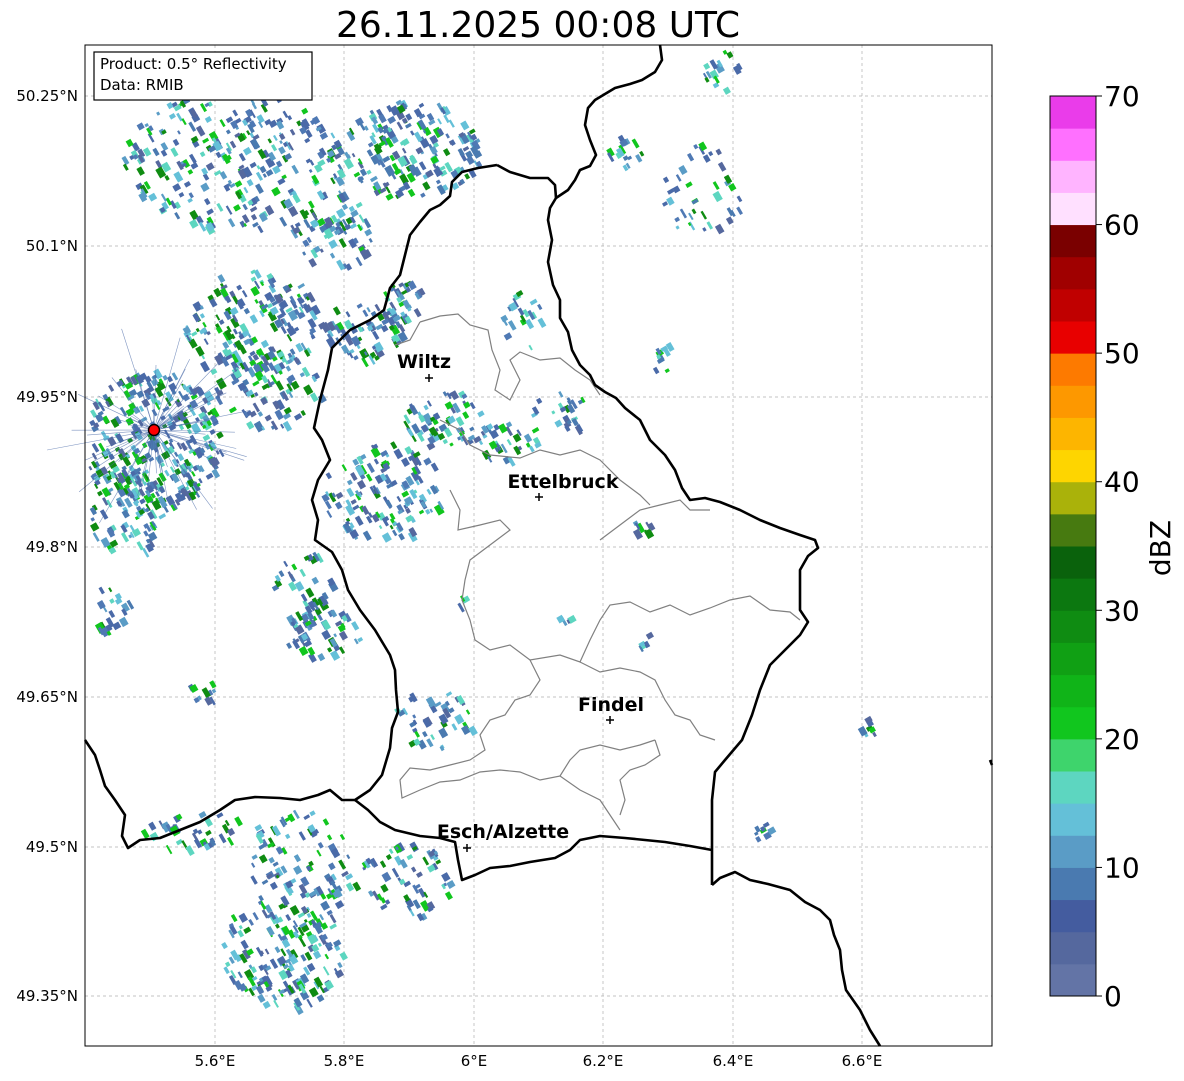 The width and height of the screenshot is (1184, 1081). I want to click on city-label: Findel, so click(611, 705).